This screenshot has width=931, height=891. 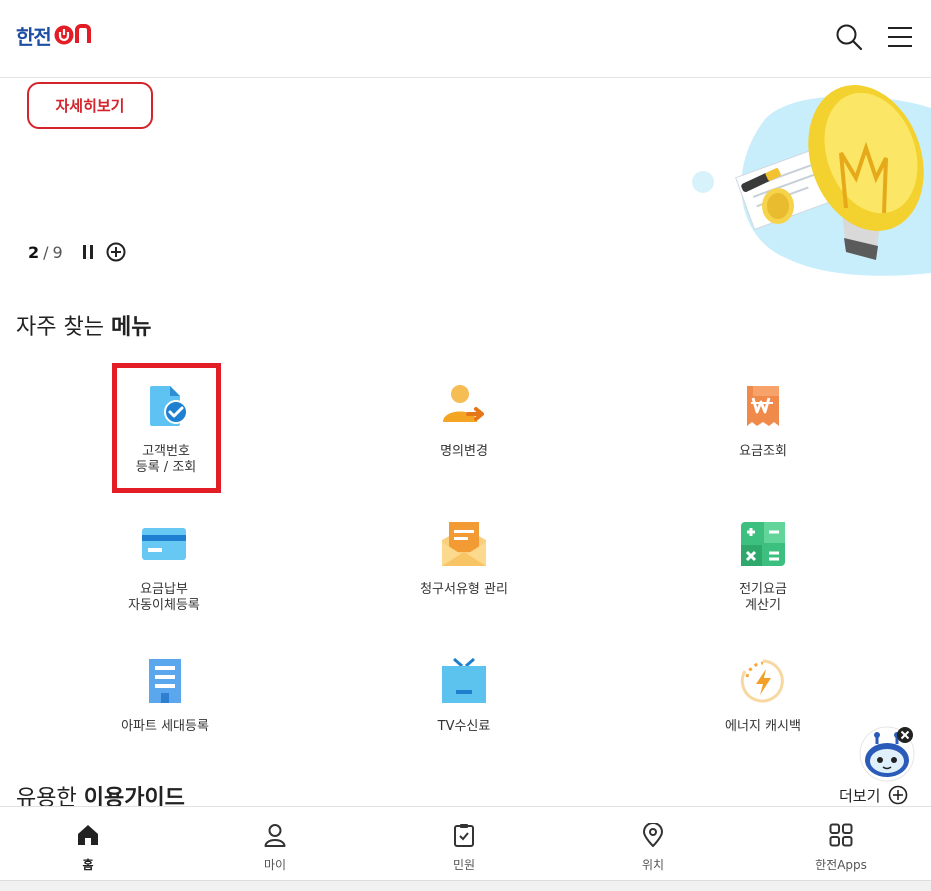 What do you see at coordinates (34, 36) in the screenshot?
I see `logo-text: 한전` at bounding box center [34, 36].